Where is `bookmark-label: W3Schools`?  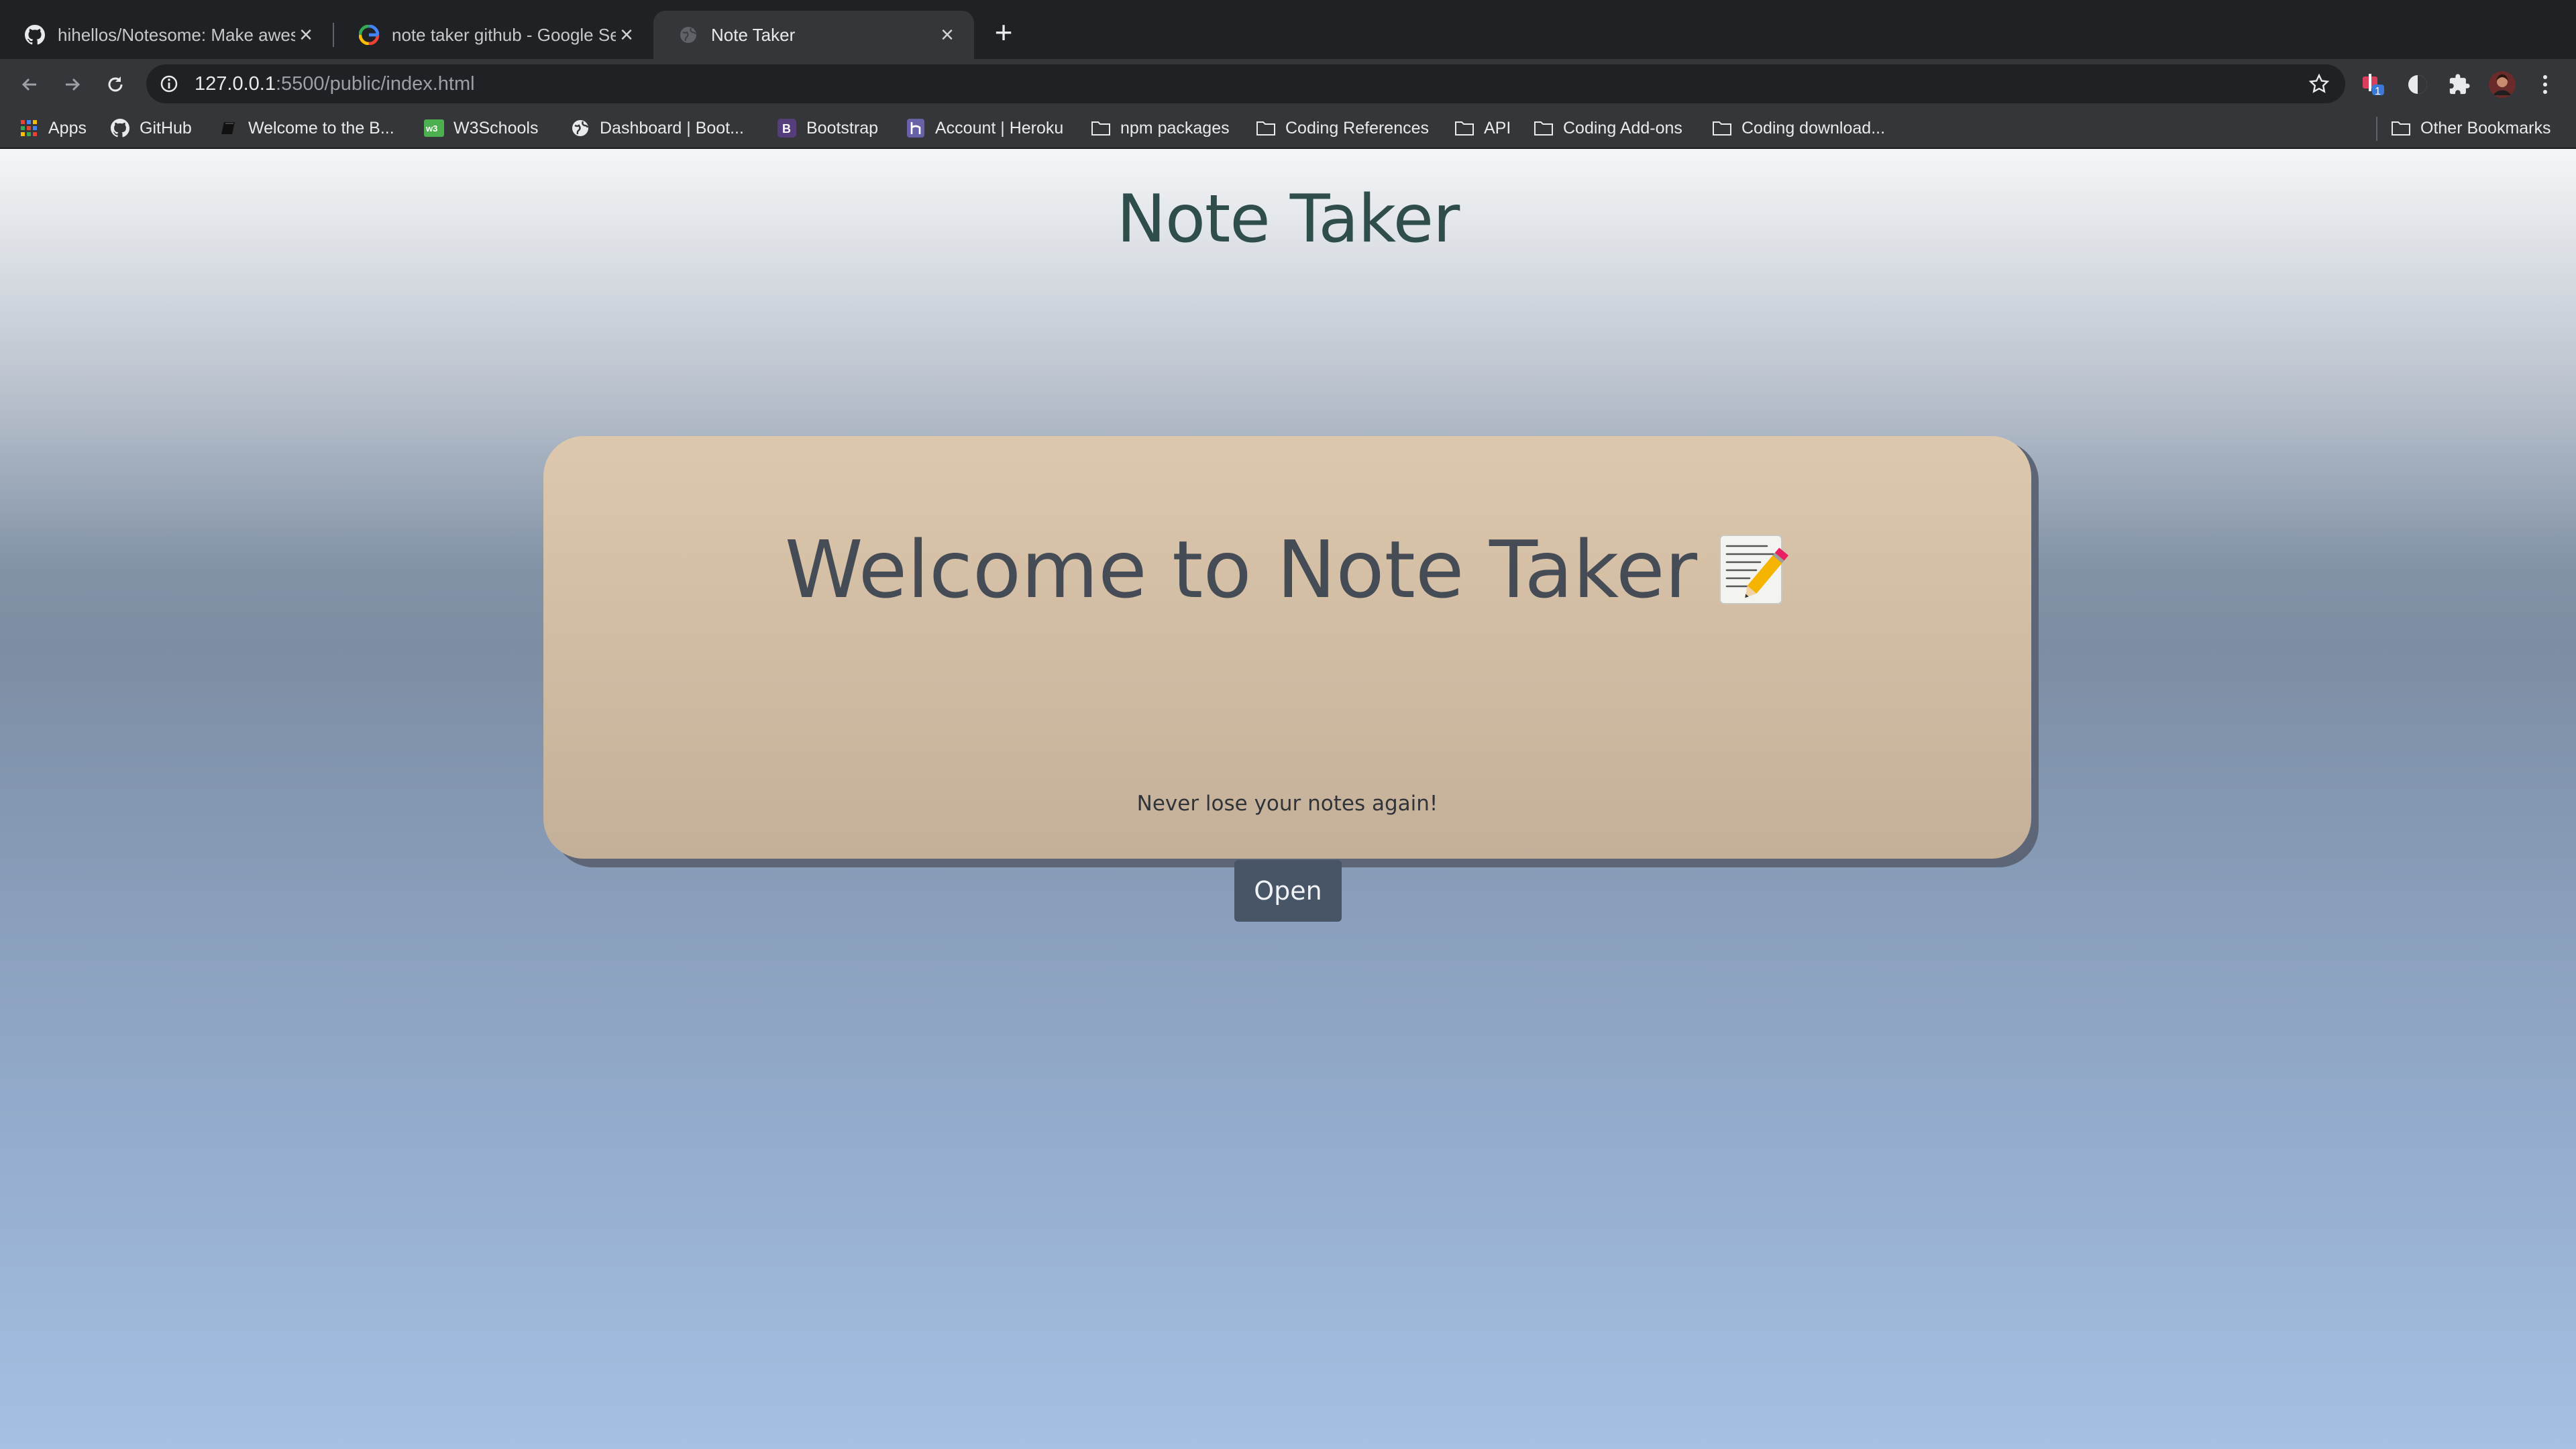
bookmark-label: W3Schools is located at coordinates (496, 128).